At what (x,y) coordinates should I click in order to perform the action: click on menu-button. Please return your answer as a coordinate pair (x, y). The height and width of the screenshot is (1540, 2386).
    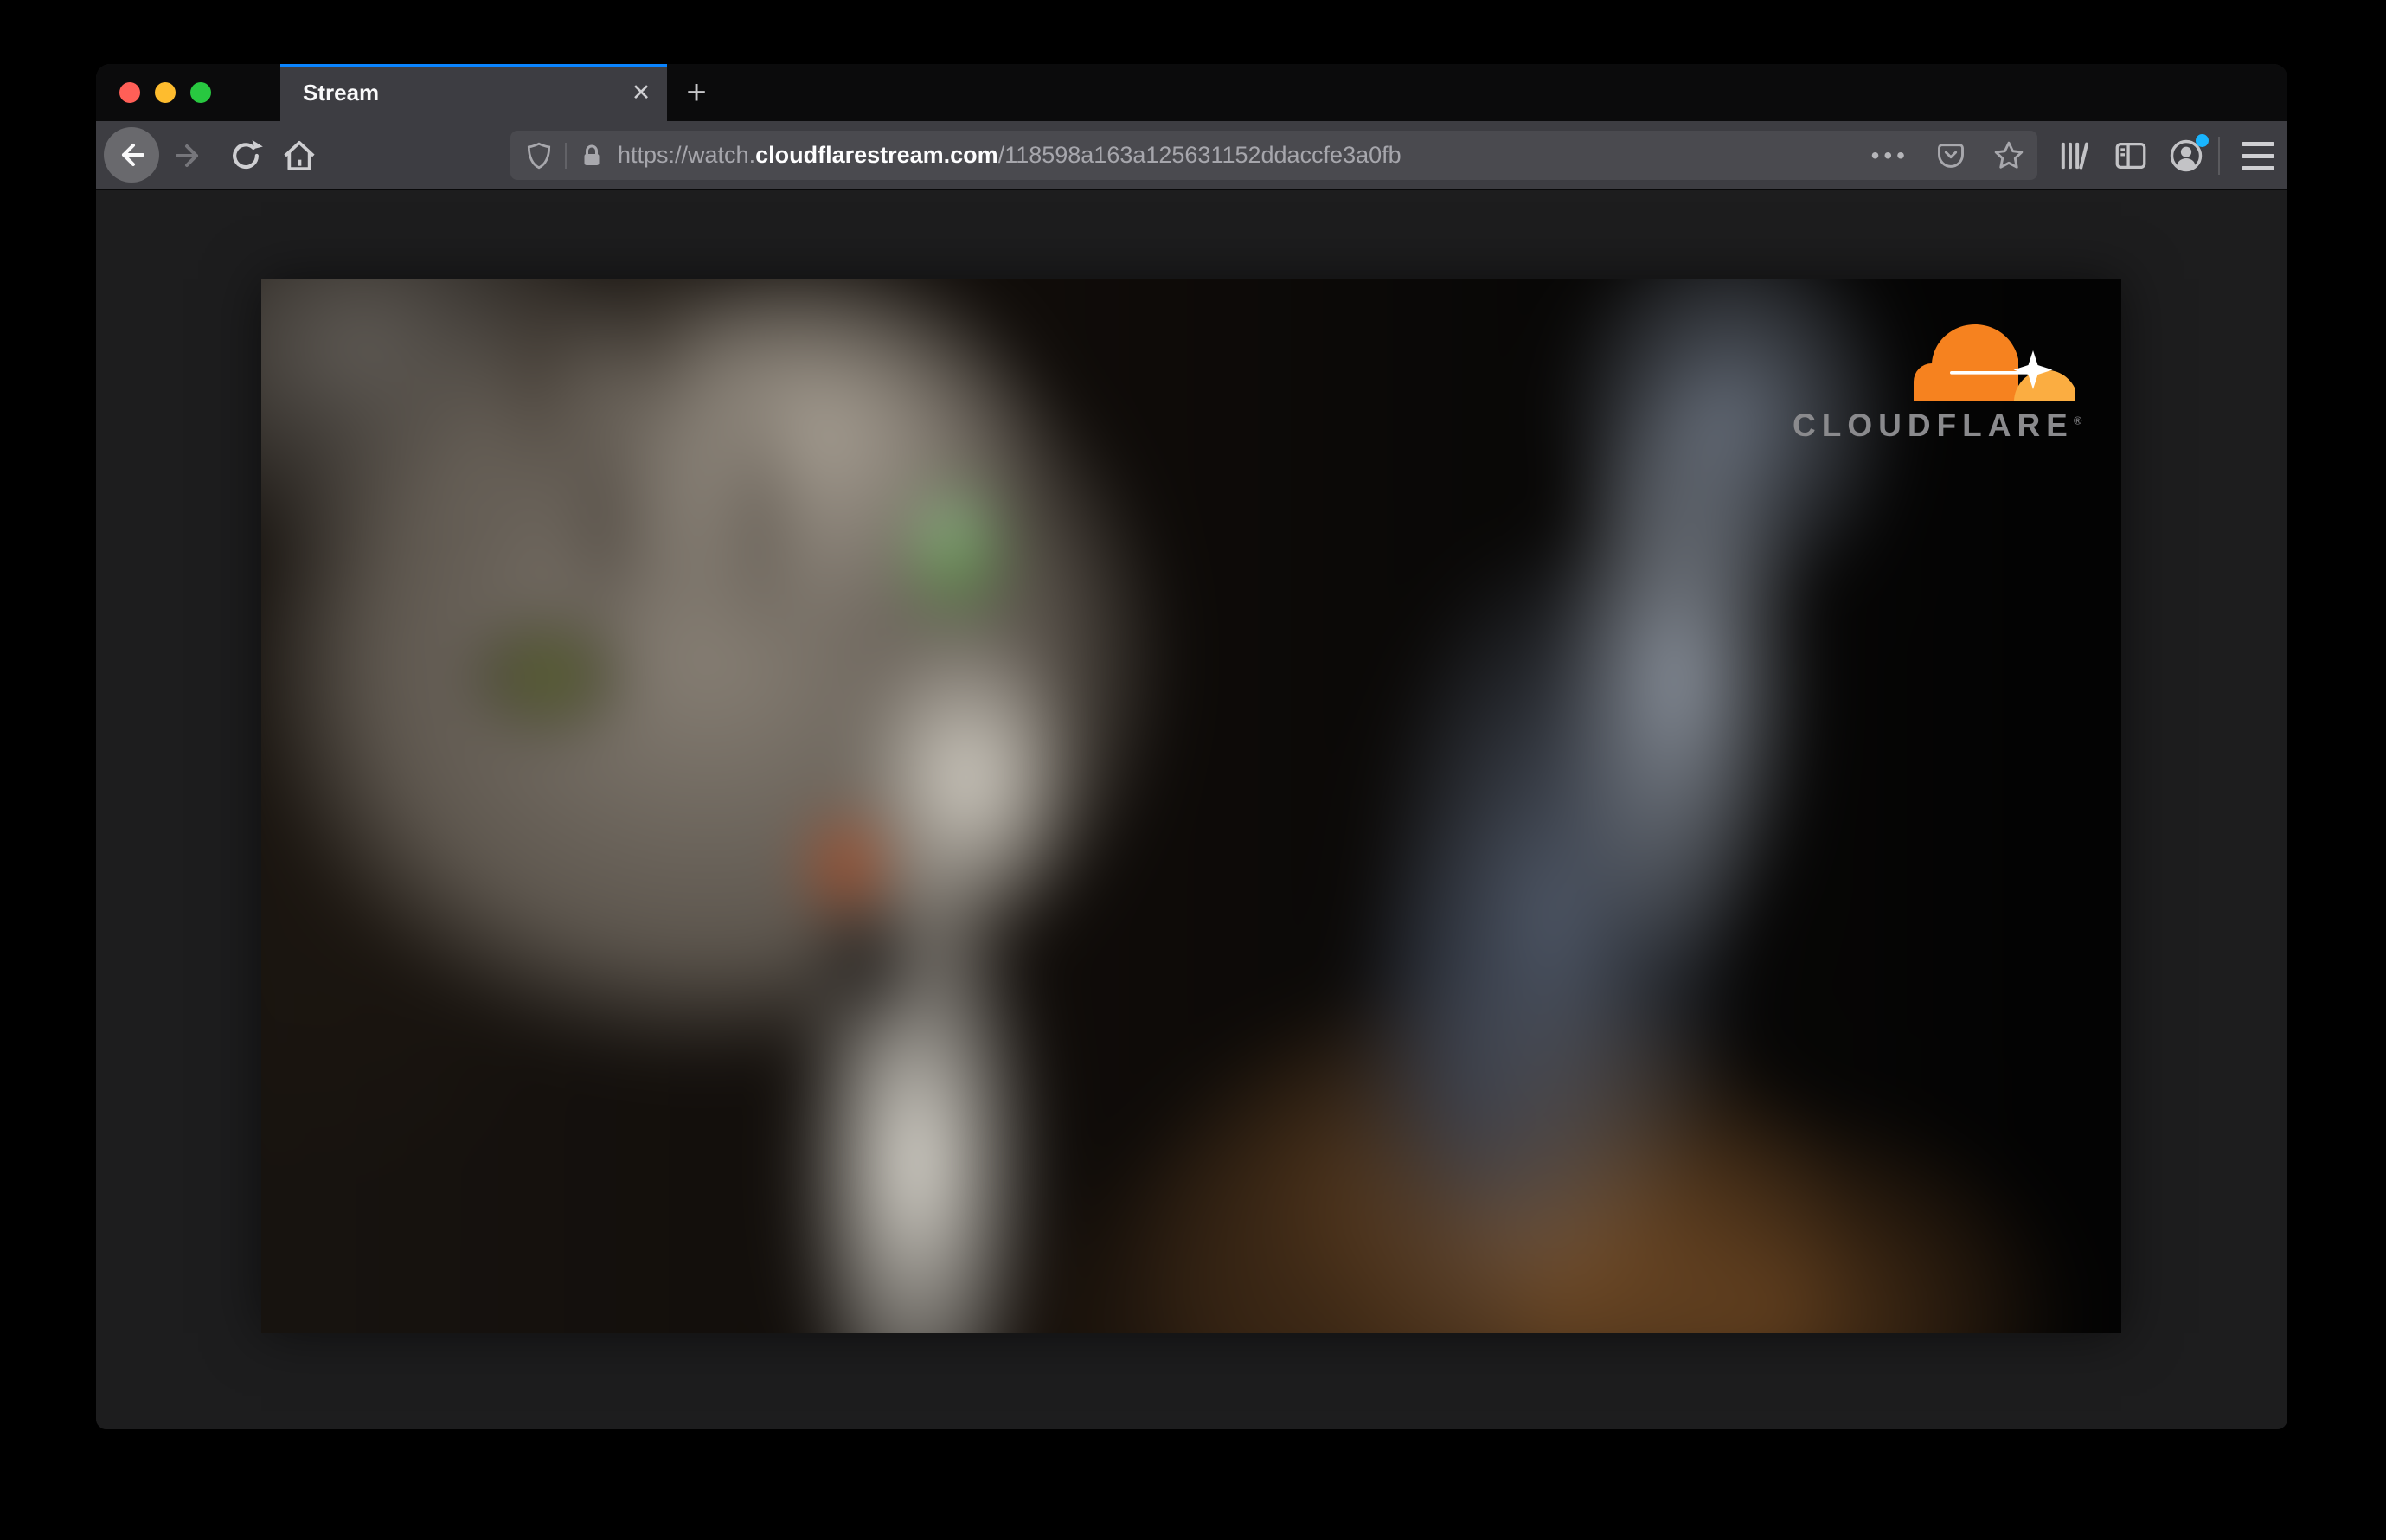
    Looking at the image, I should click on (2258, 155).